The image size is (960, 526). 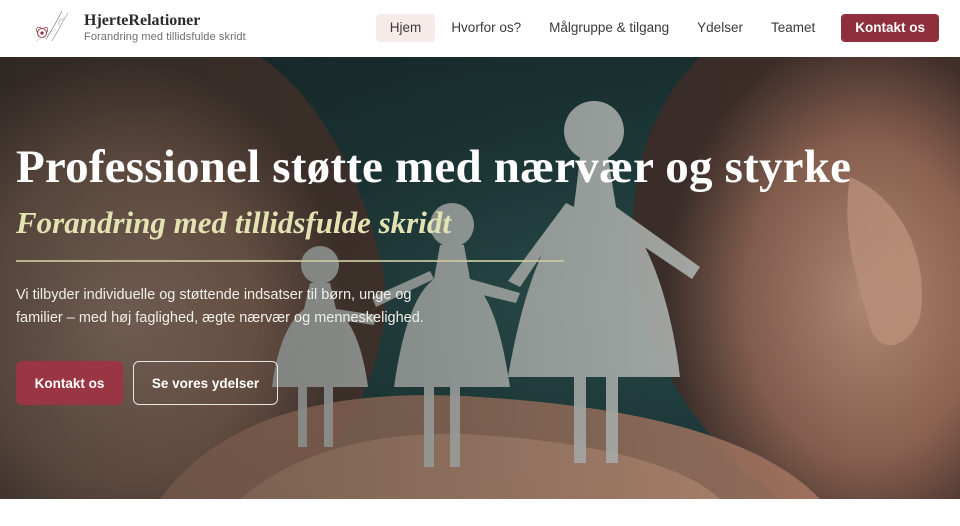 What do you see at coordinates (69, 383) in the screenshot?
I see `hero-contact-button: Kontakt os` at bounding box center [69, 383].